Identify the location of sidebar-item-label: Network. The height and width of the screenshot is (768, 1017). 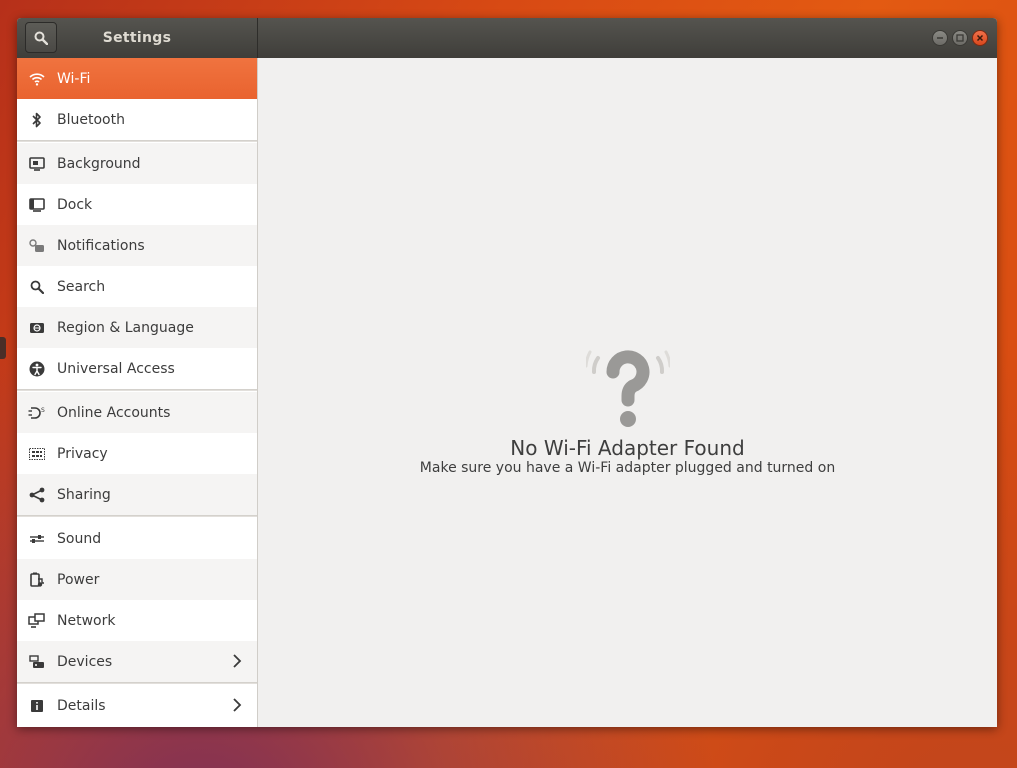
(86, 620).